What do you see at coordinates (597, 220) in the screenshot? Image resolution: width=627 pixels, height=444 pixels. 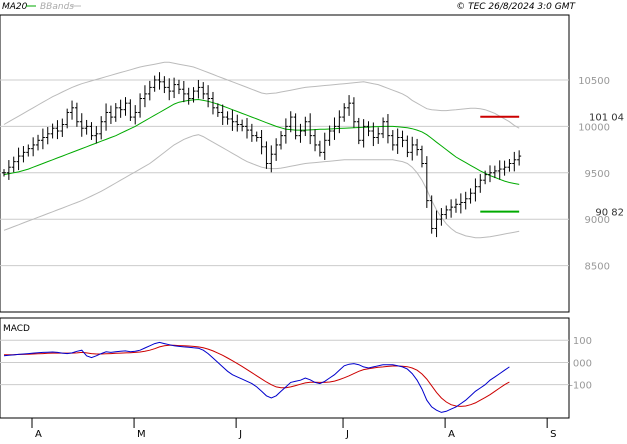 I see `price-tick-label: 9000` at bounding box center [597, 220].